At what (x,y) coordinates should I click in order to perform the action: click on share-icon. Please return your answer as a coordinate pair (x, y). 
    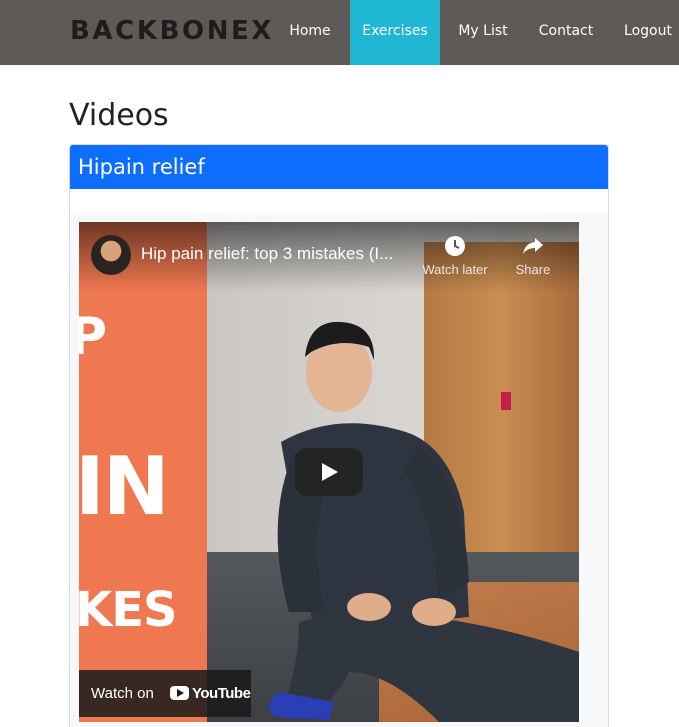
    Looking at the image, I should click on (533, 248).